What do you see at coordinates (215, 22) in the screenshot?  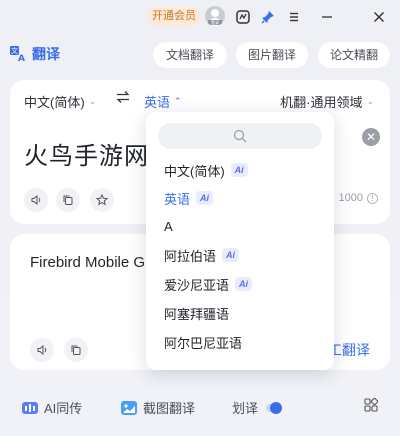 I see `avatar-tag: 登录` at bounding box center [215, 22].